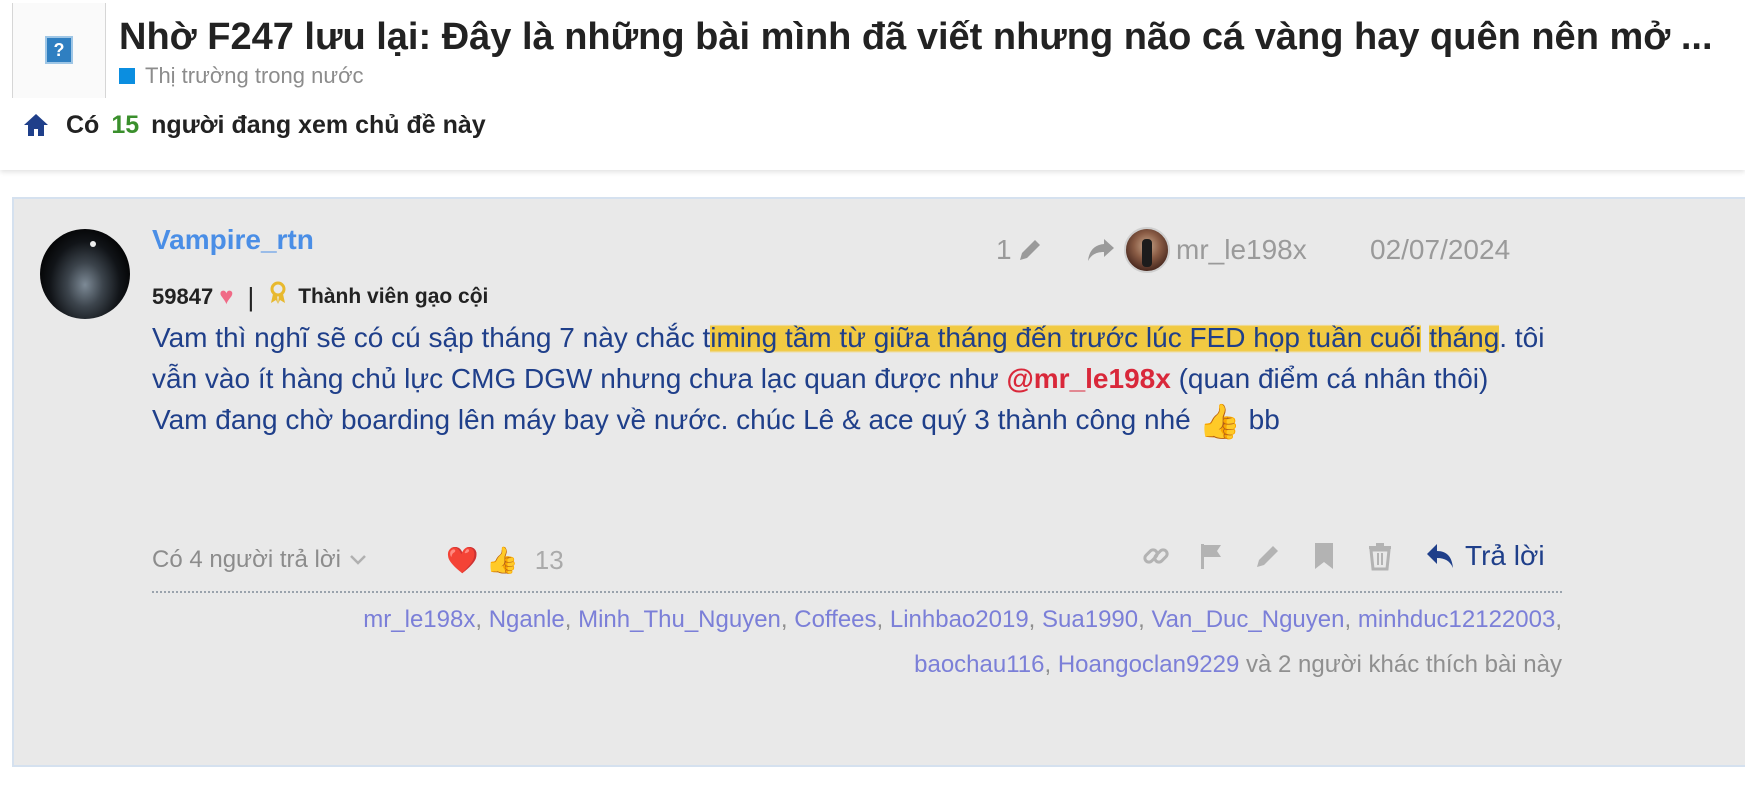 The image size is (1745, 790). I want to click on liker-link: Nganle, so click(527, 619).